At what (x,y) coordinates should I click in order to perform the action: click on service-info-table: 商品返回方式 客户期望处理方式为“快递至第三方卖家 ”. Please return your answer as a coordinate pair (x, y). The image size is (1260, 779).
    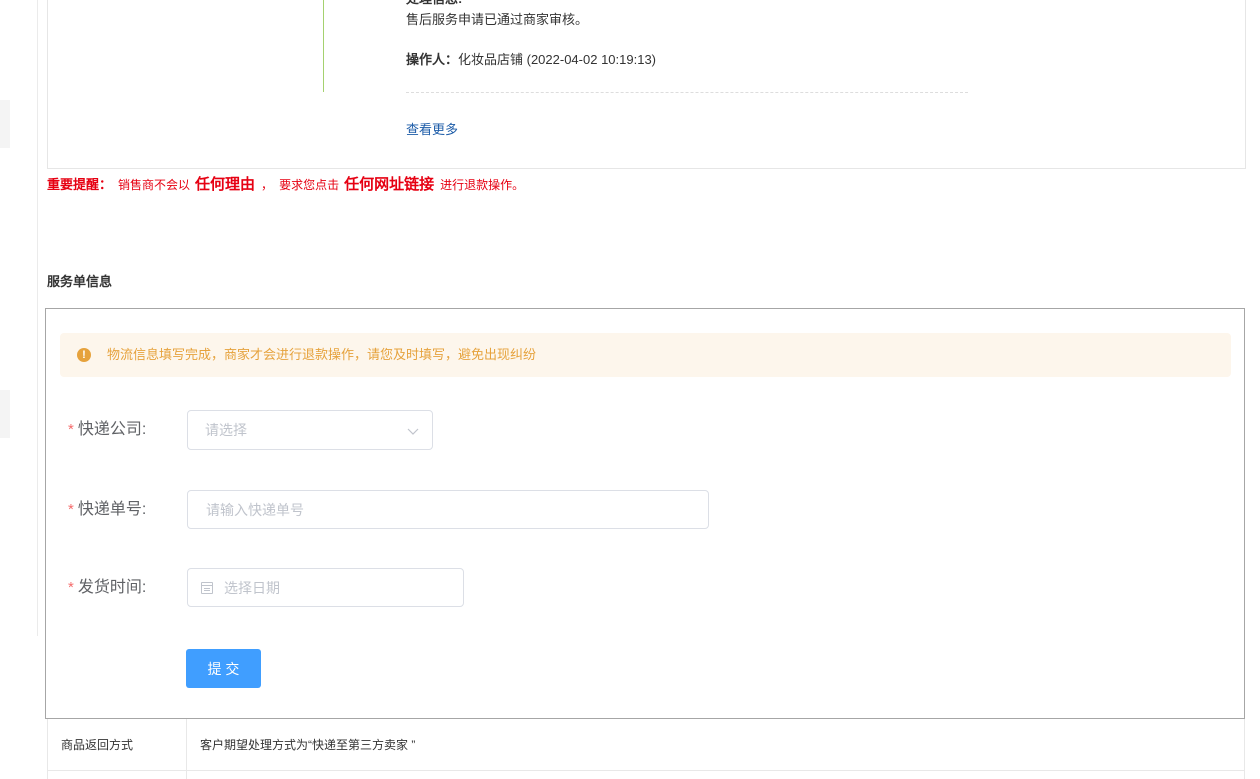
    Looking at the image, I should click on (646, 749).